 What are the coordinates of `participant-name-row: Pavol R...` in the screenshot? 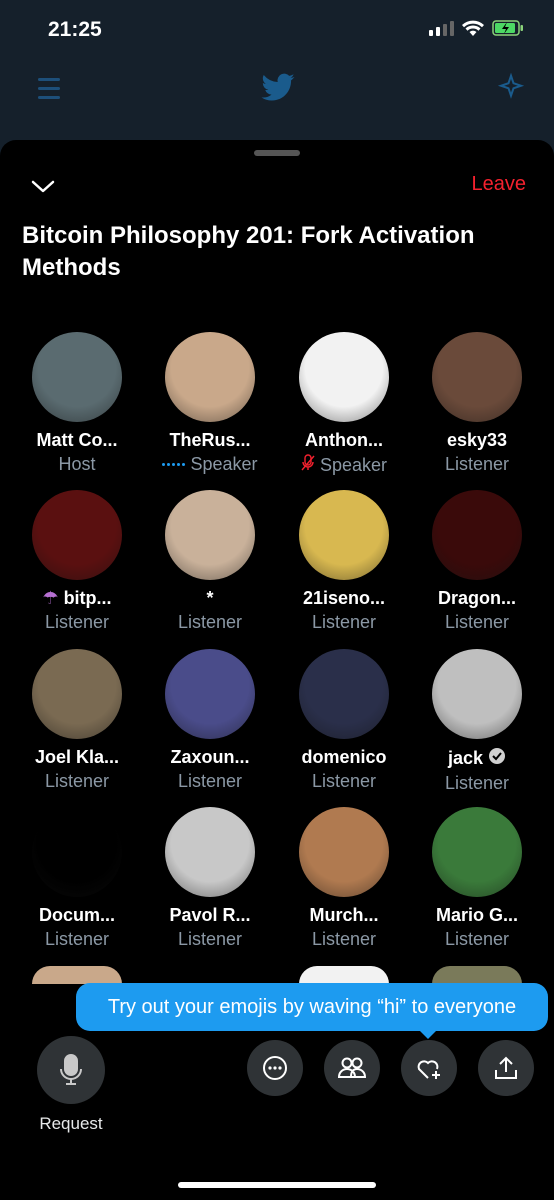 It's located at (210, 915).